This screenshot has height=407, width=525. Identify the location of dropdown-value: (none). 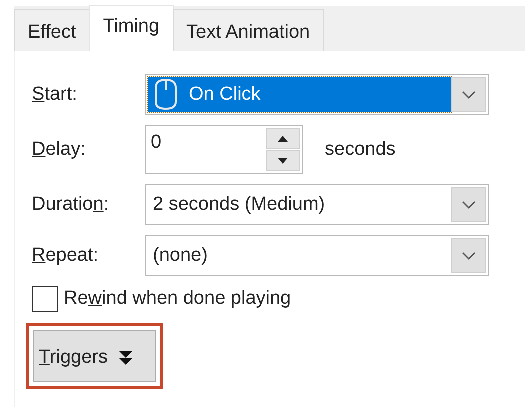
(180, 255).